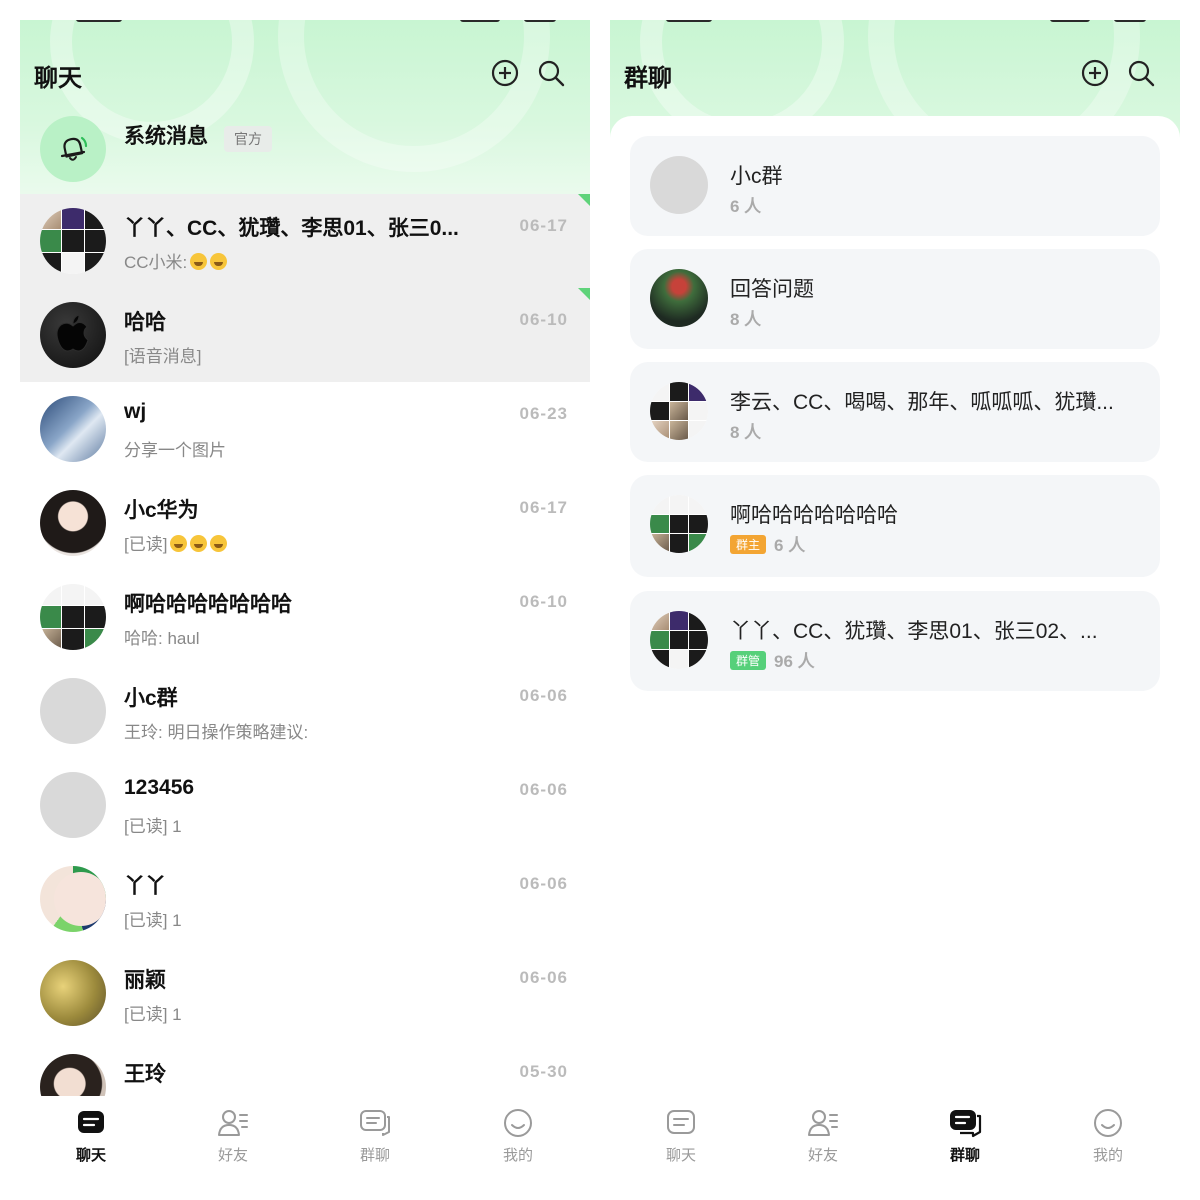  I want to click on chat-preview: [已读], so click(176, 542).